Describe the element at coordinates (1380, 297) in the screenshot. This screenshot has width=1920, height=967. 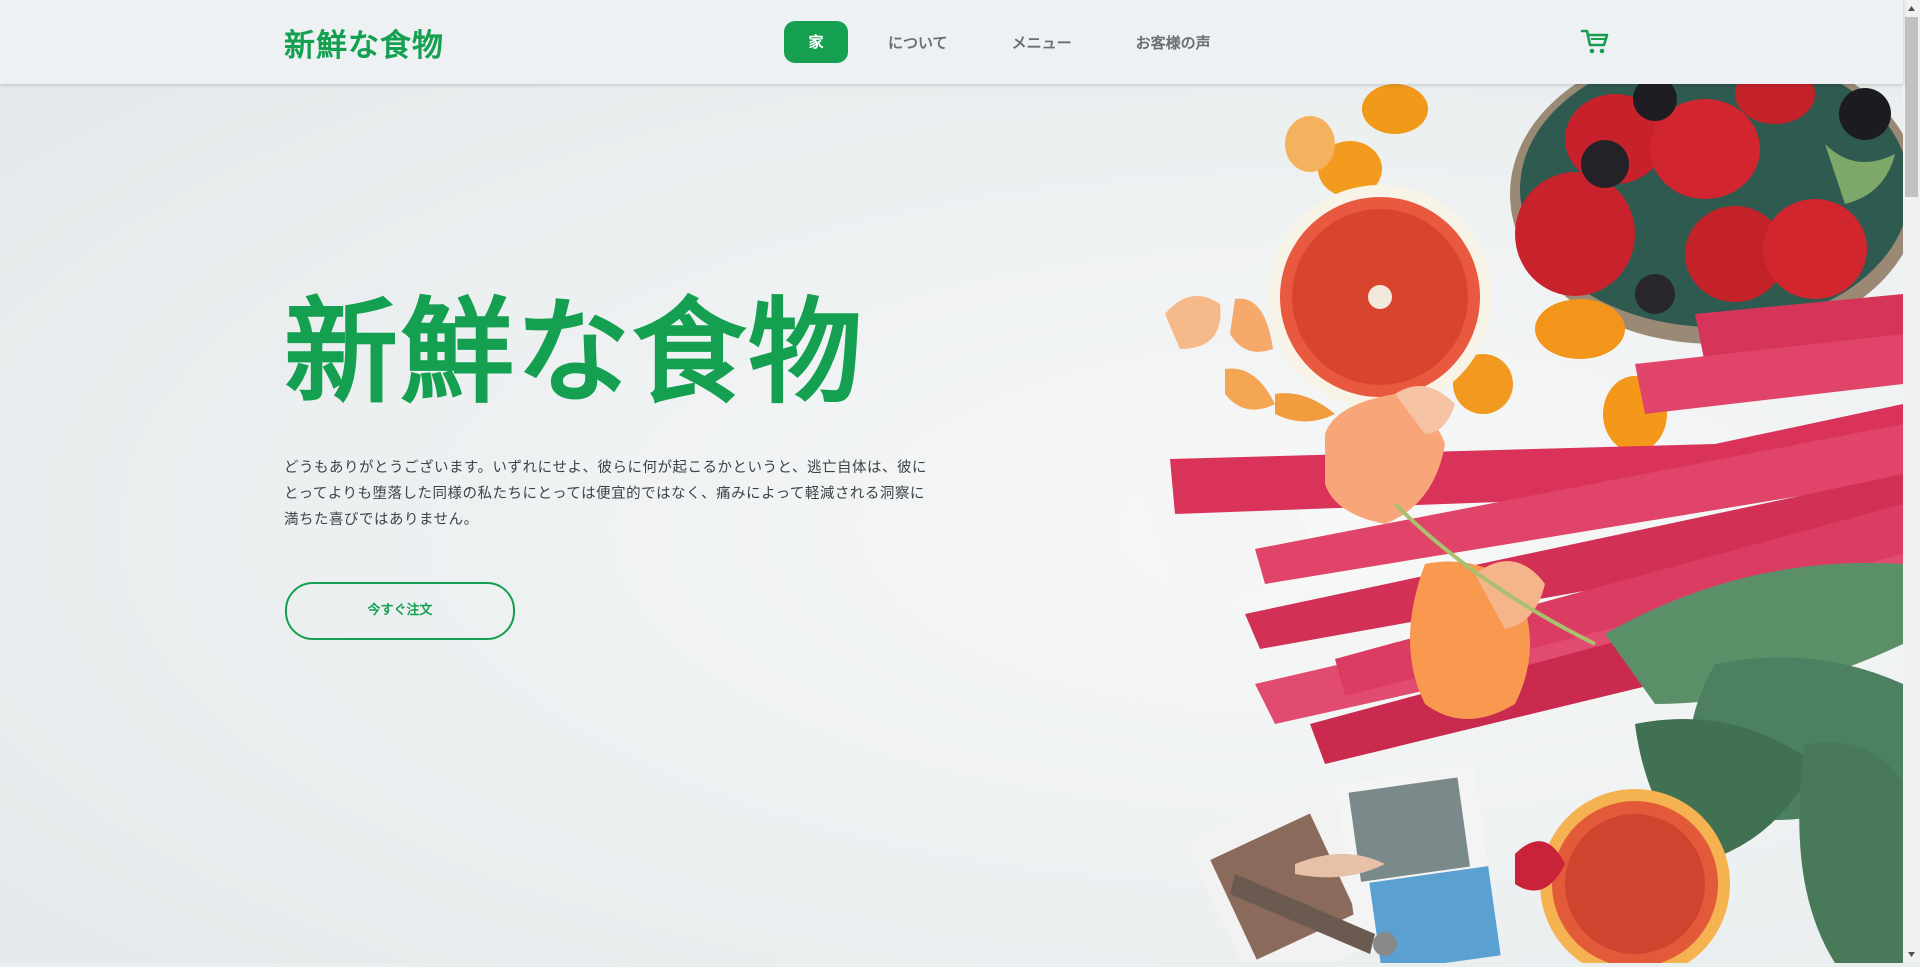
I see `blood-orange` at that location.